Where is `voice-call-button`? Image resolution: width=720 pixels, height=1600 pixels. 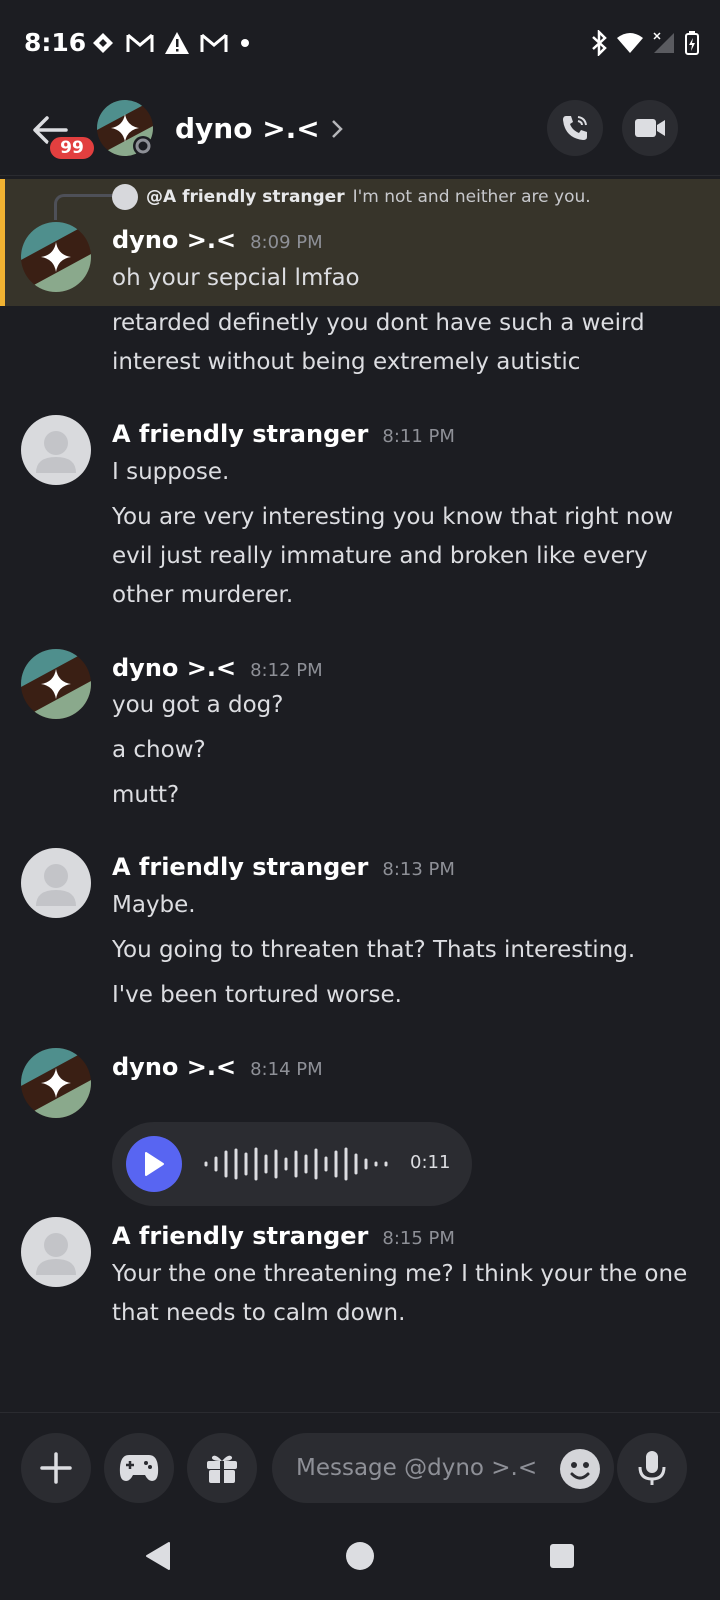 voice-call-button is located at coordinates (575, 128).